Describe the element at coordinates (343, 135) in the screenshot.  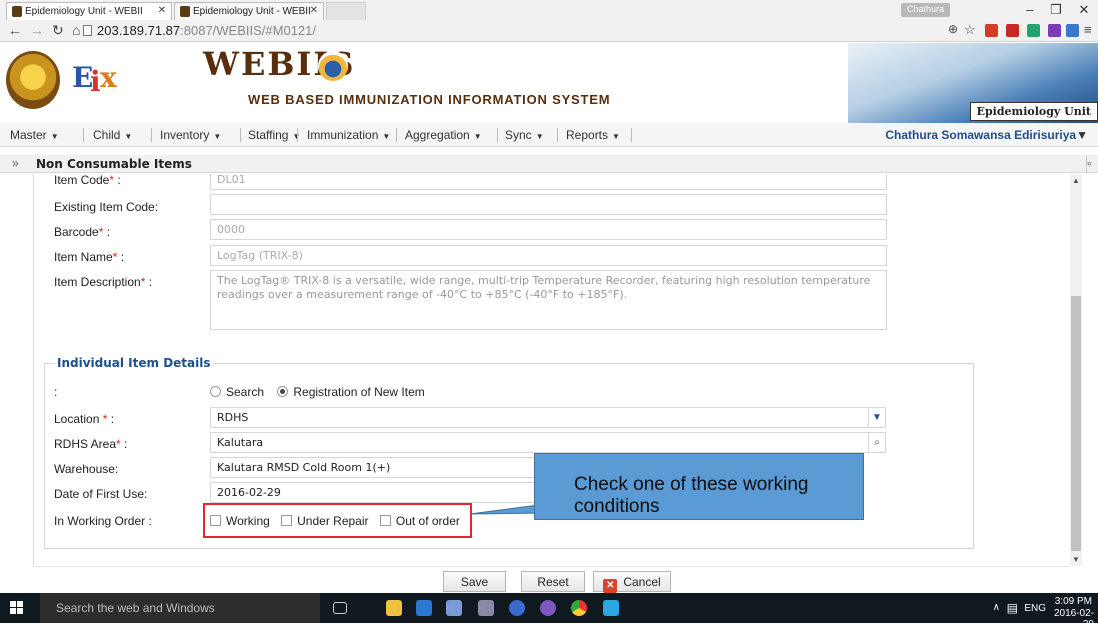
I see `menu-label: Immunization` at that location.